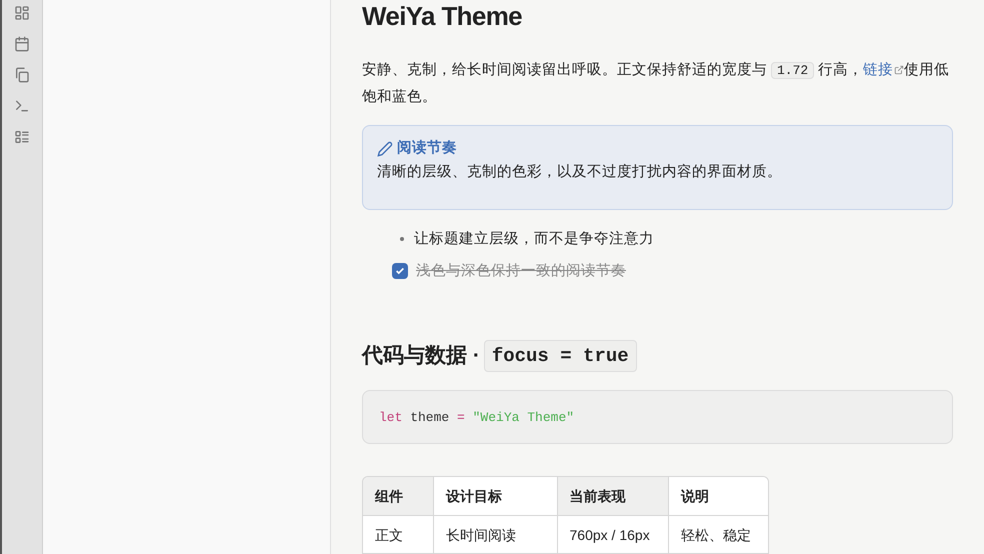  Describe the element at coordinates (402, 238) in the screenshot. I see `bullet-icon` at that location.